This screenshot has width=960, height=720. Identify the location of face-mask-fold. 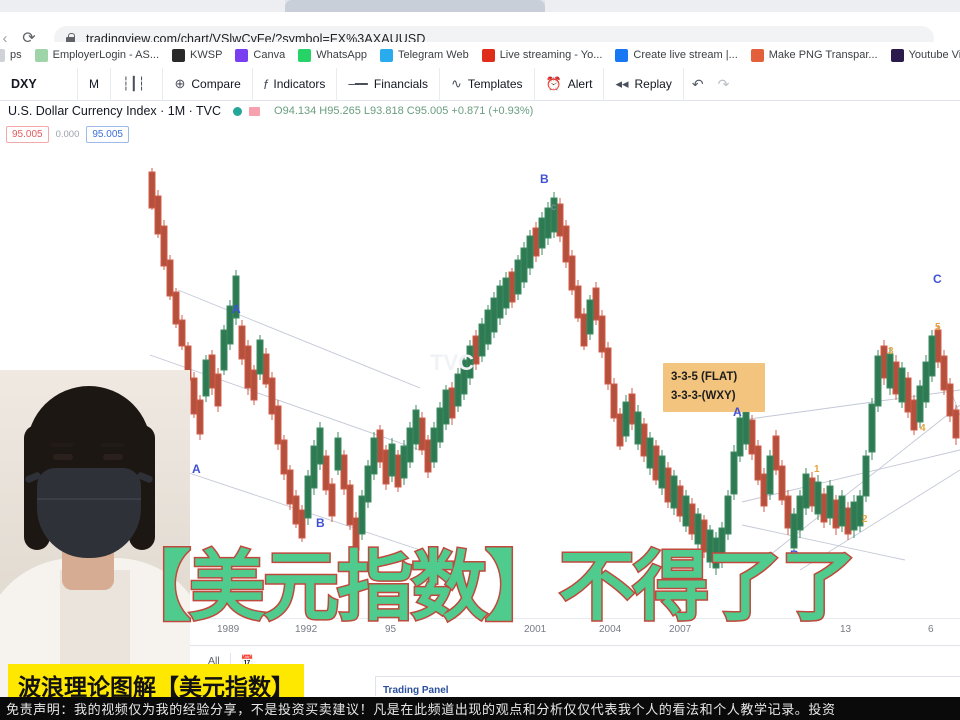
(89, 499).